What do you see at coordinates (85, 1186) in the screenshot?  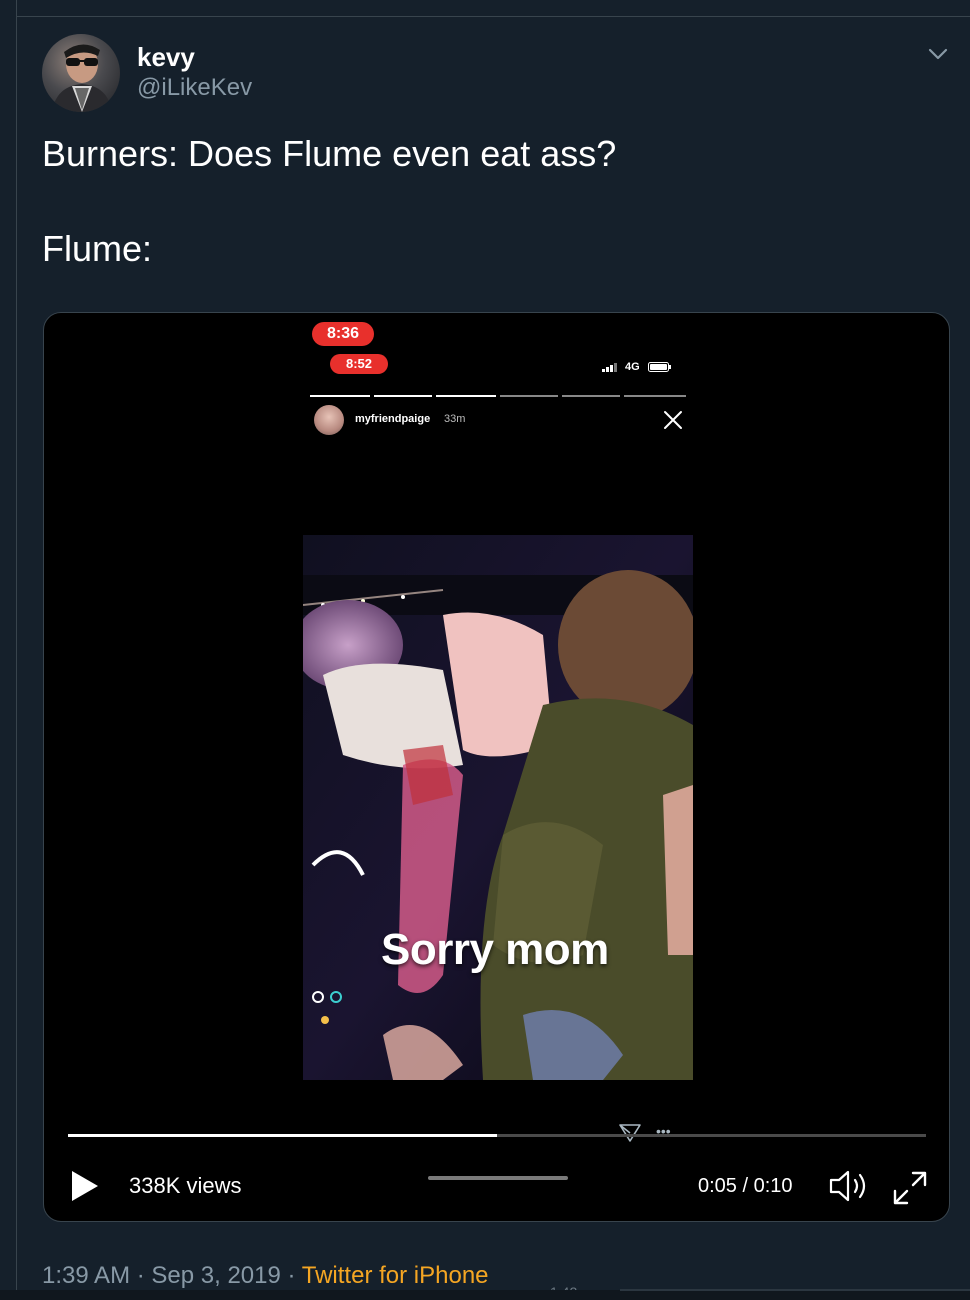 I see `play-icon` at bounding box center [85, 1186].